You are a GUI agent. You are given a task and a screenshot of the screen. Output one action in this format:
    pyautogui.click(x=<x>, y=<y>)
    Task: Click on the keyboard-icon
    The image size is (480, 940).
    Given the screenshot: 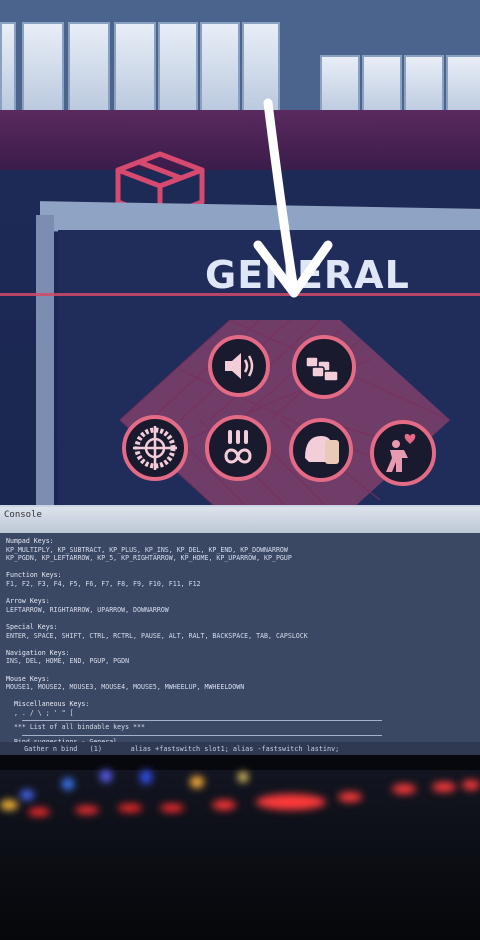 What is the action you would take?
    pyautogui.click(x=324, y=367)
    